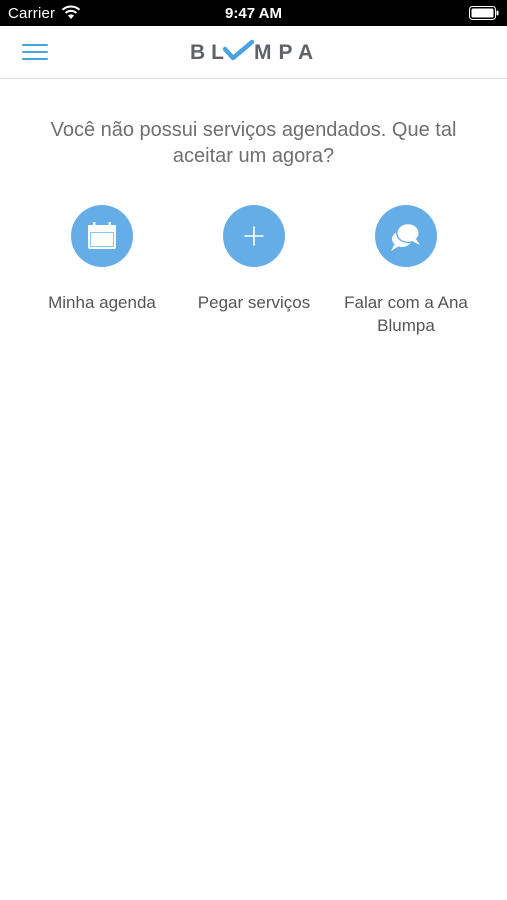  I want to click on get-services-button: Pegar serviços, so click(254, 259).